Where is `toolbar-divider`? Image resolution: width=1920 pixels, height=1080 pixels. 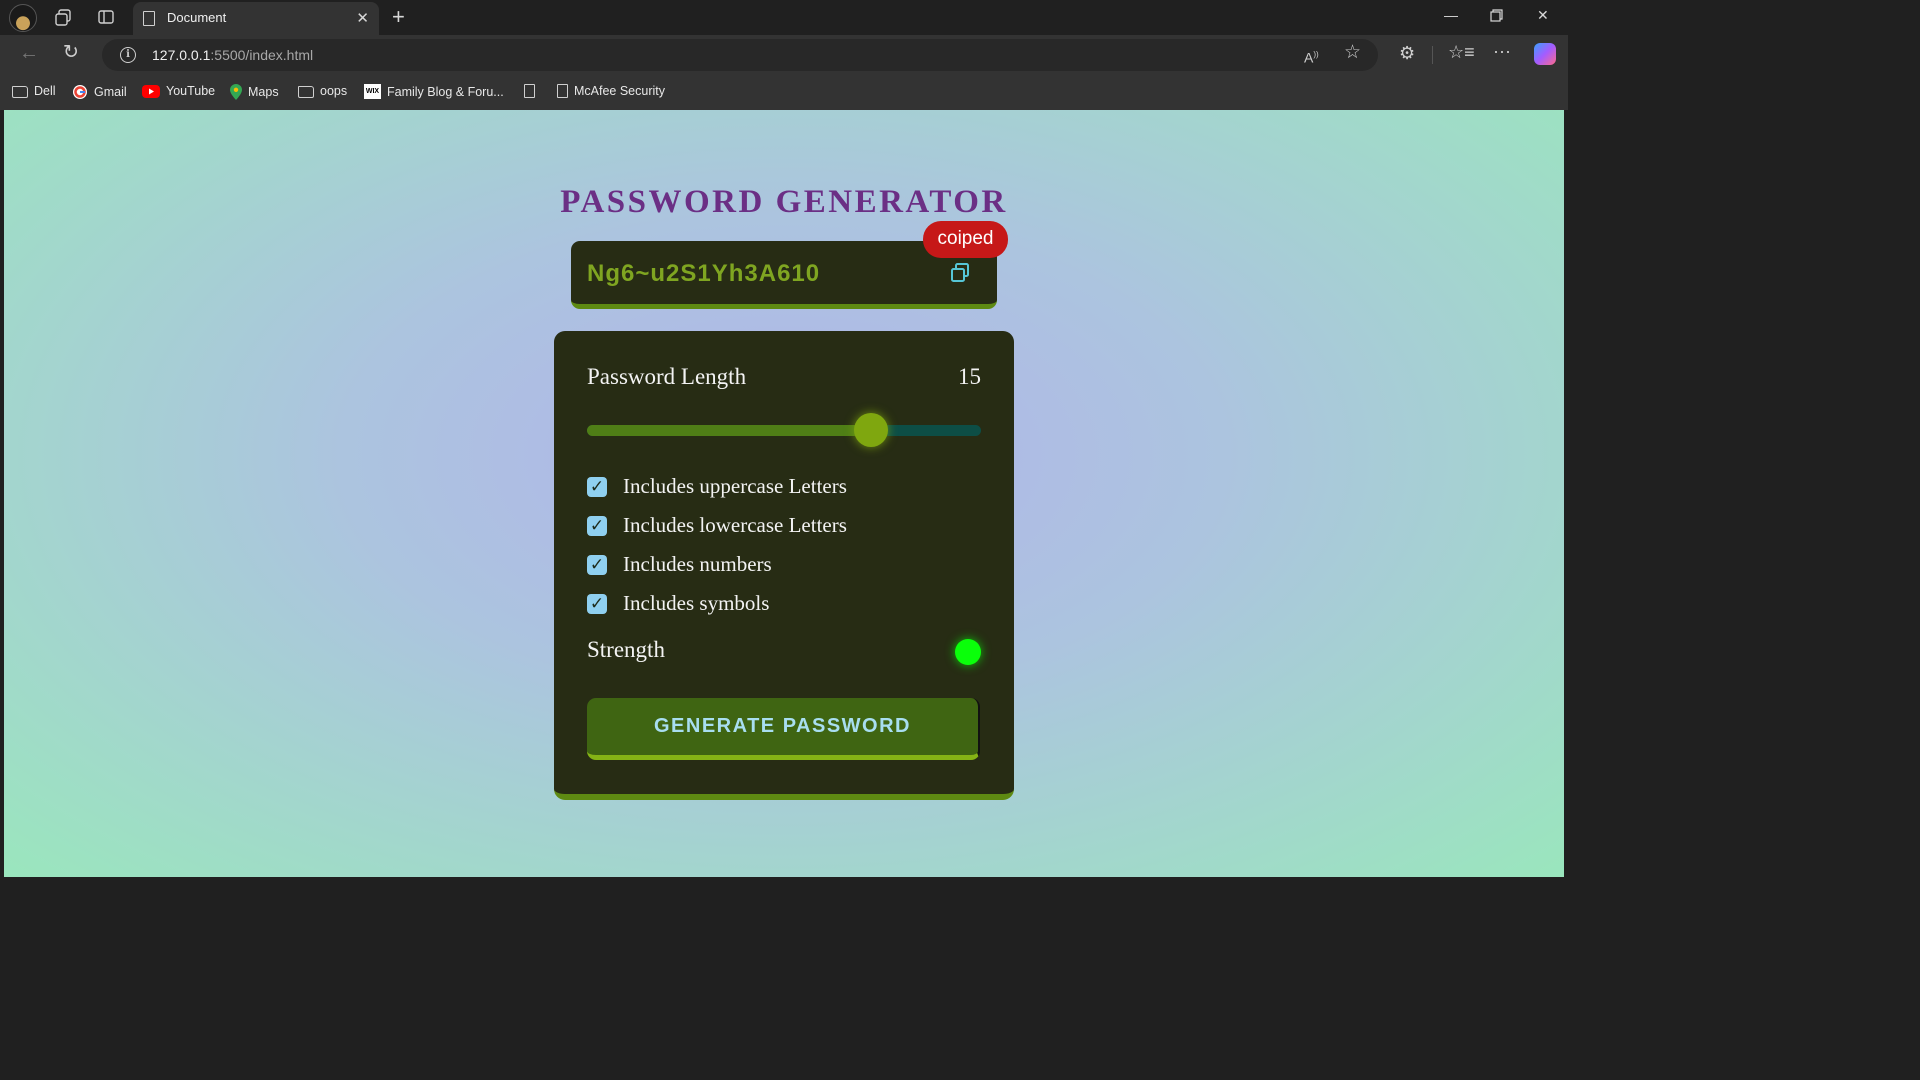 toolbar-divider is located at coordinates (1432, 55).